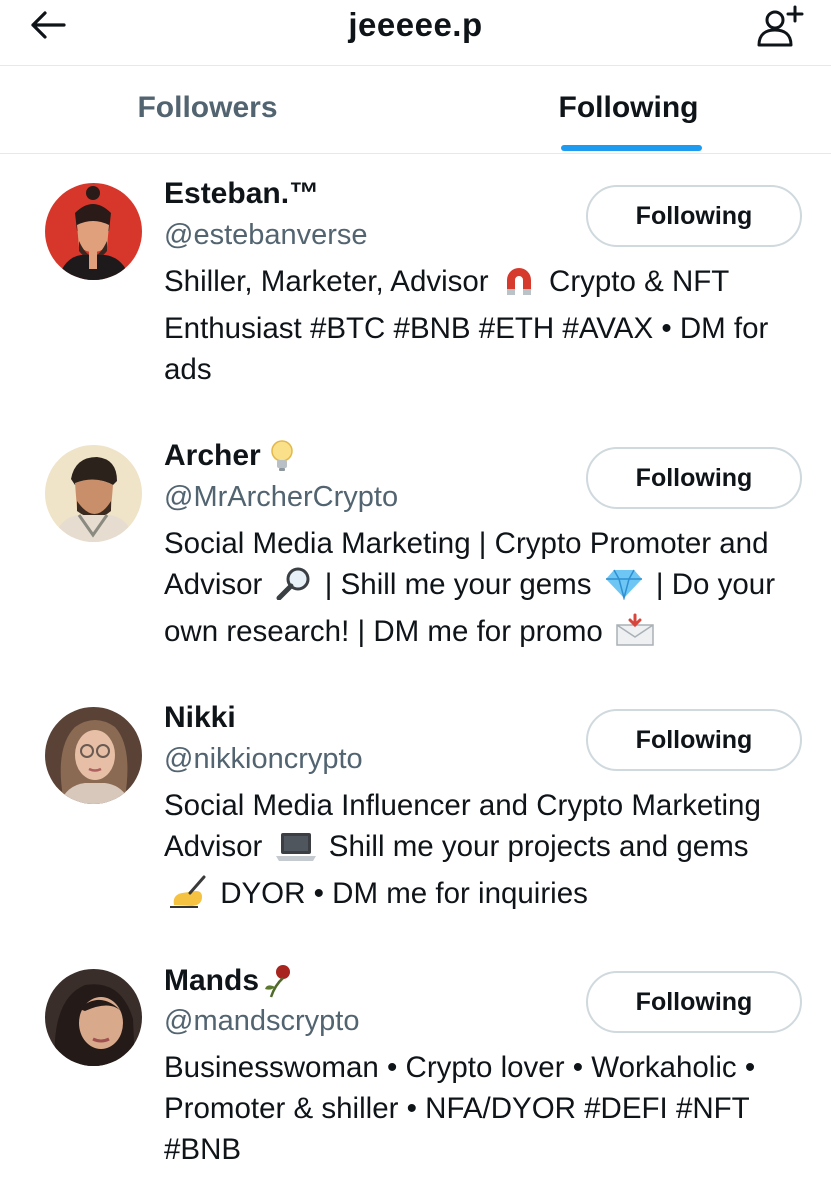  What do you see at coordinates (207, 107) in the screenshot?
I see `tab-followers-label: Followers` at bounding box center [207, 107].